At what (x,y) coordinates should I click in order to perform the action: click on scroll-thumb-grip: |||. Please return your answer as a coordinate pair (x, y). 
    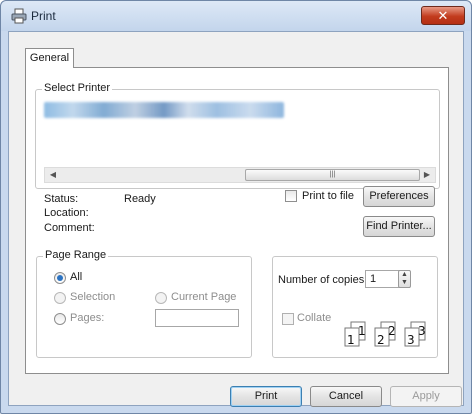
    Looking at the image, I should click on (332, 174).